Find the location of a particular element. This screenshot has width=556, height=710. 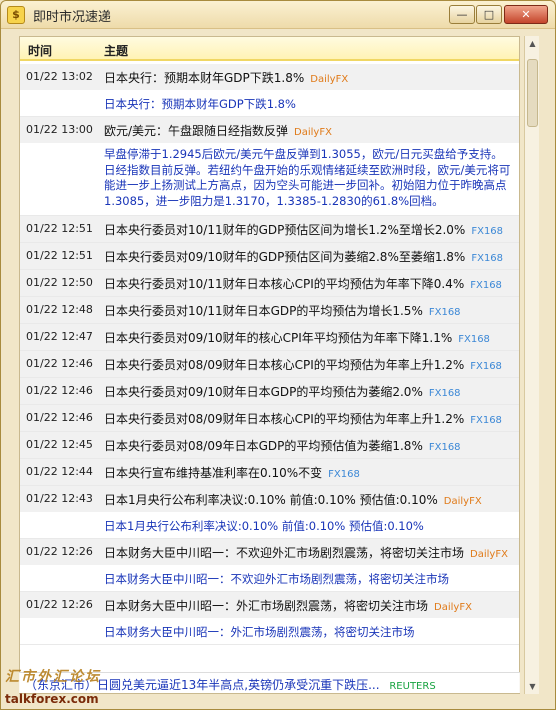

news-title-text: 日本1月央行公布利率决议:0.10% 前值:0.10% 预估值:0.10% is located at coordinates (271, 500).